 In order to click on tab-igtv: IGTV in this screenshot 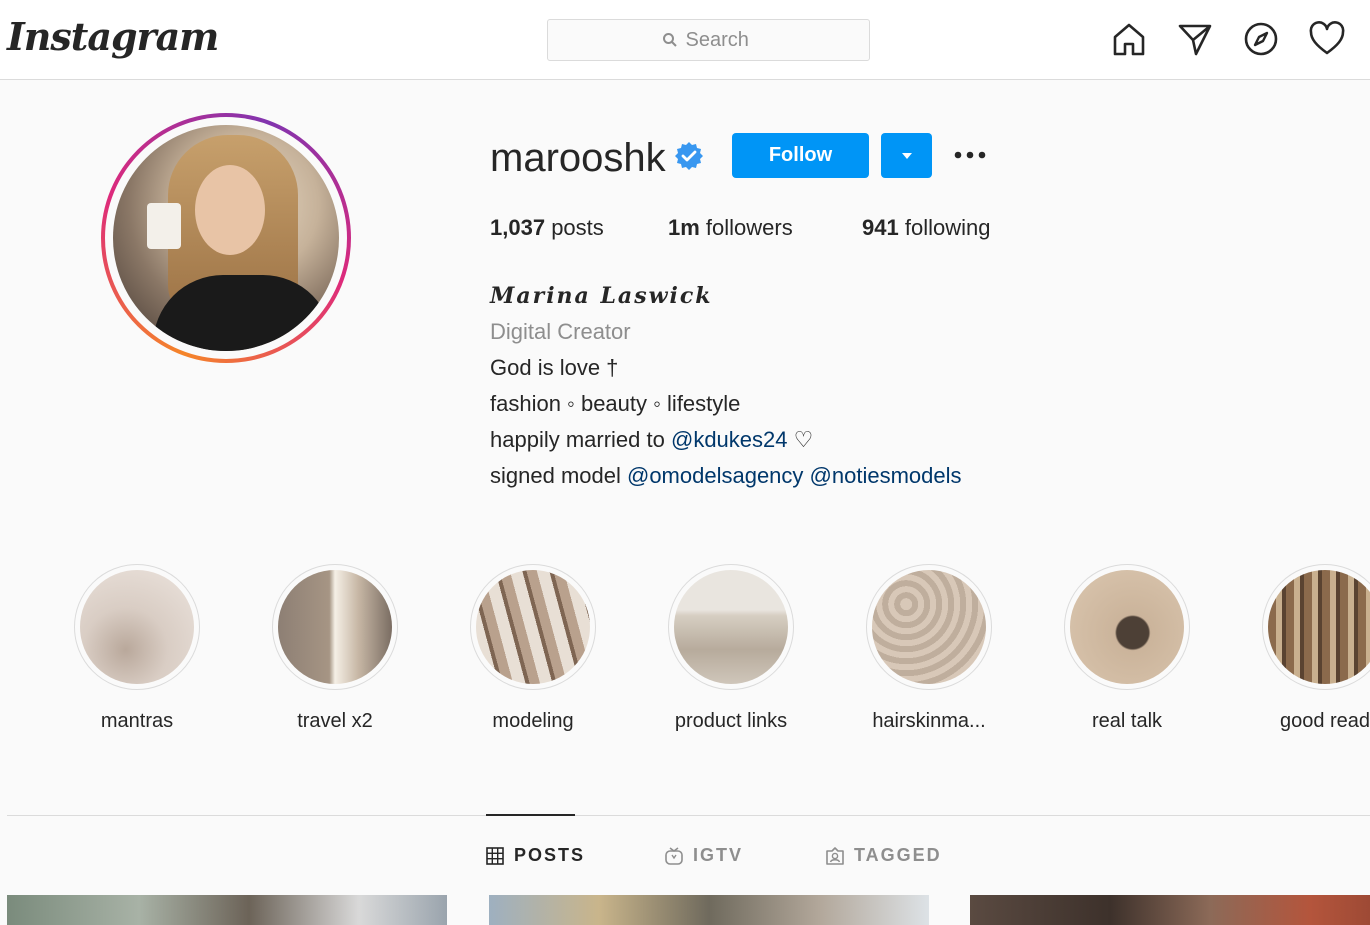, I will do `click(704, 855)`.